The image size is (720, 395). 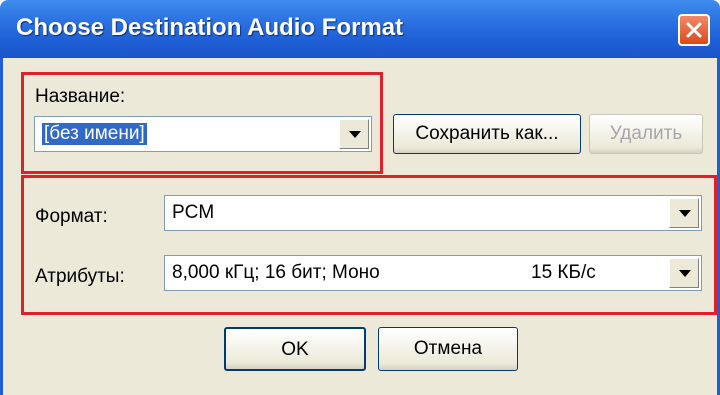 What do you see at coordinates (210, 27) in the screenshot?
I see `window-title: Choose Destination Audio Format` at bounding box center [210, 27].